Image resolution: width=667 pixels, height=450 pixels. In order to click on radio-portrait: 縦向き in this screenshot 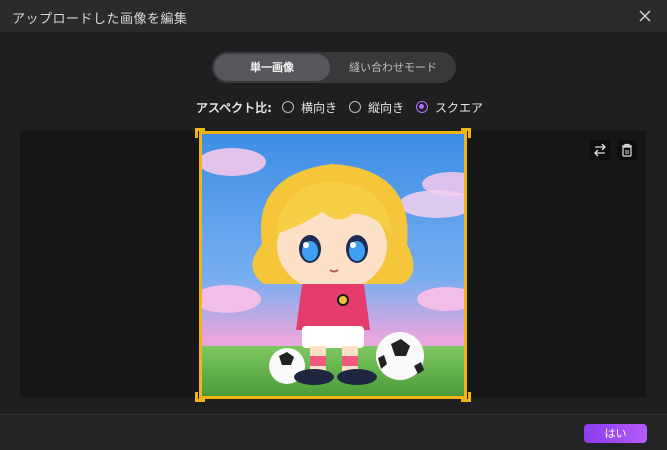, I will do `click(376, 107)`.